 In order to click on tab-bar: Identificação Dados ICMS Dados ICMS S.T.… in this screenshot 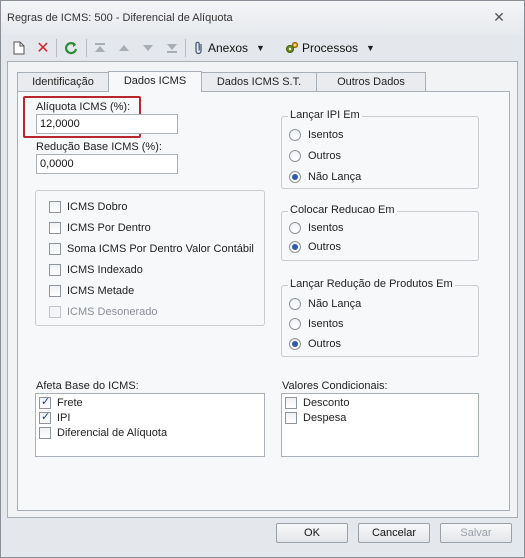, I will do `click(221, 81)`.